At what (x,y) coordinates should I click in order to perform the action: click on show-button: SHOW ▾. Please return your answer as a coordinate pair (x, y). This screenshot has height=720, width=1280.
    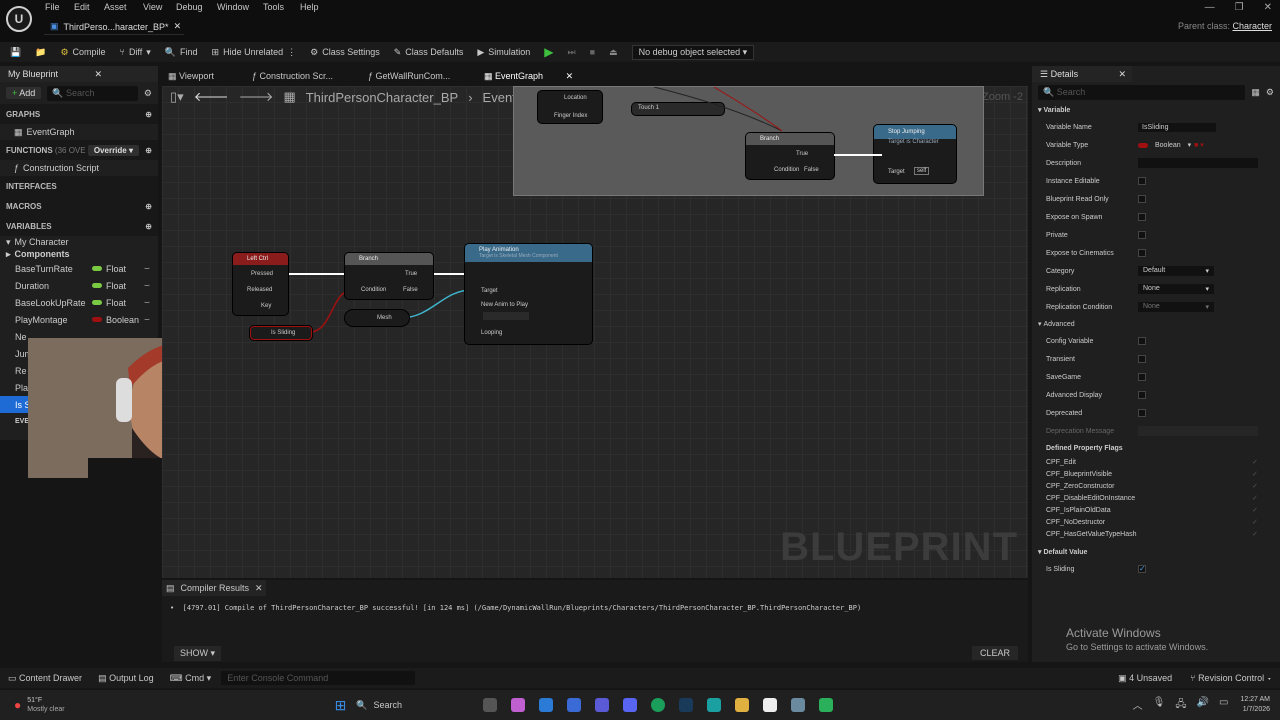
    Looking at the image, I should click on (198, 653).